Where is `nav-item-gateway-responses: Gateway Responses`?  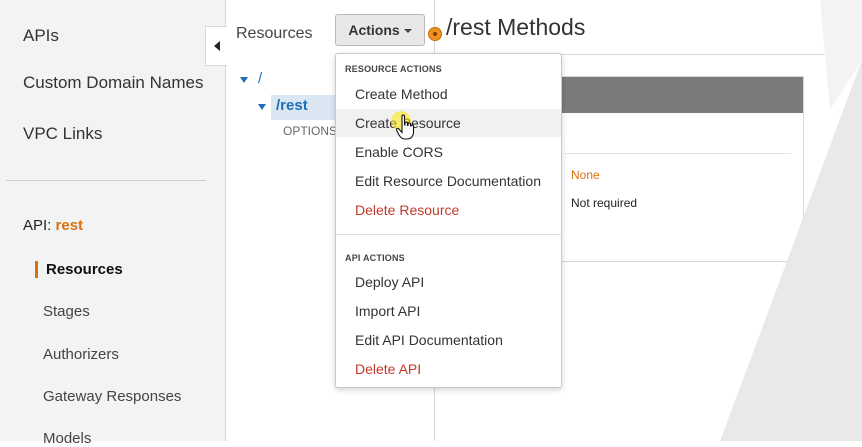
nav-item-gateway-responses: Gateway Responses is located at coordinates (112, 396).